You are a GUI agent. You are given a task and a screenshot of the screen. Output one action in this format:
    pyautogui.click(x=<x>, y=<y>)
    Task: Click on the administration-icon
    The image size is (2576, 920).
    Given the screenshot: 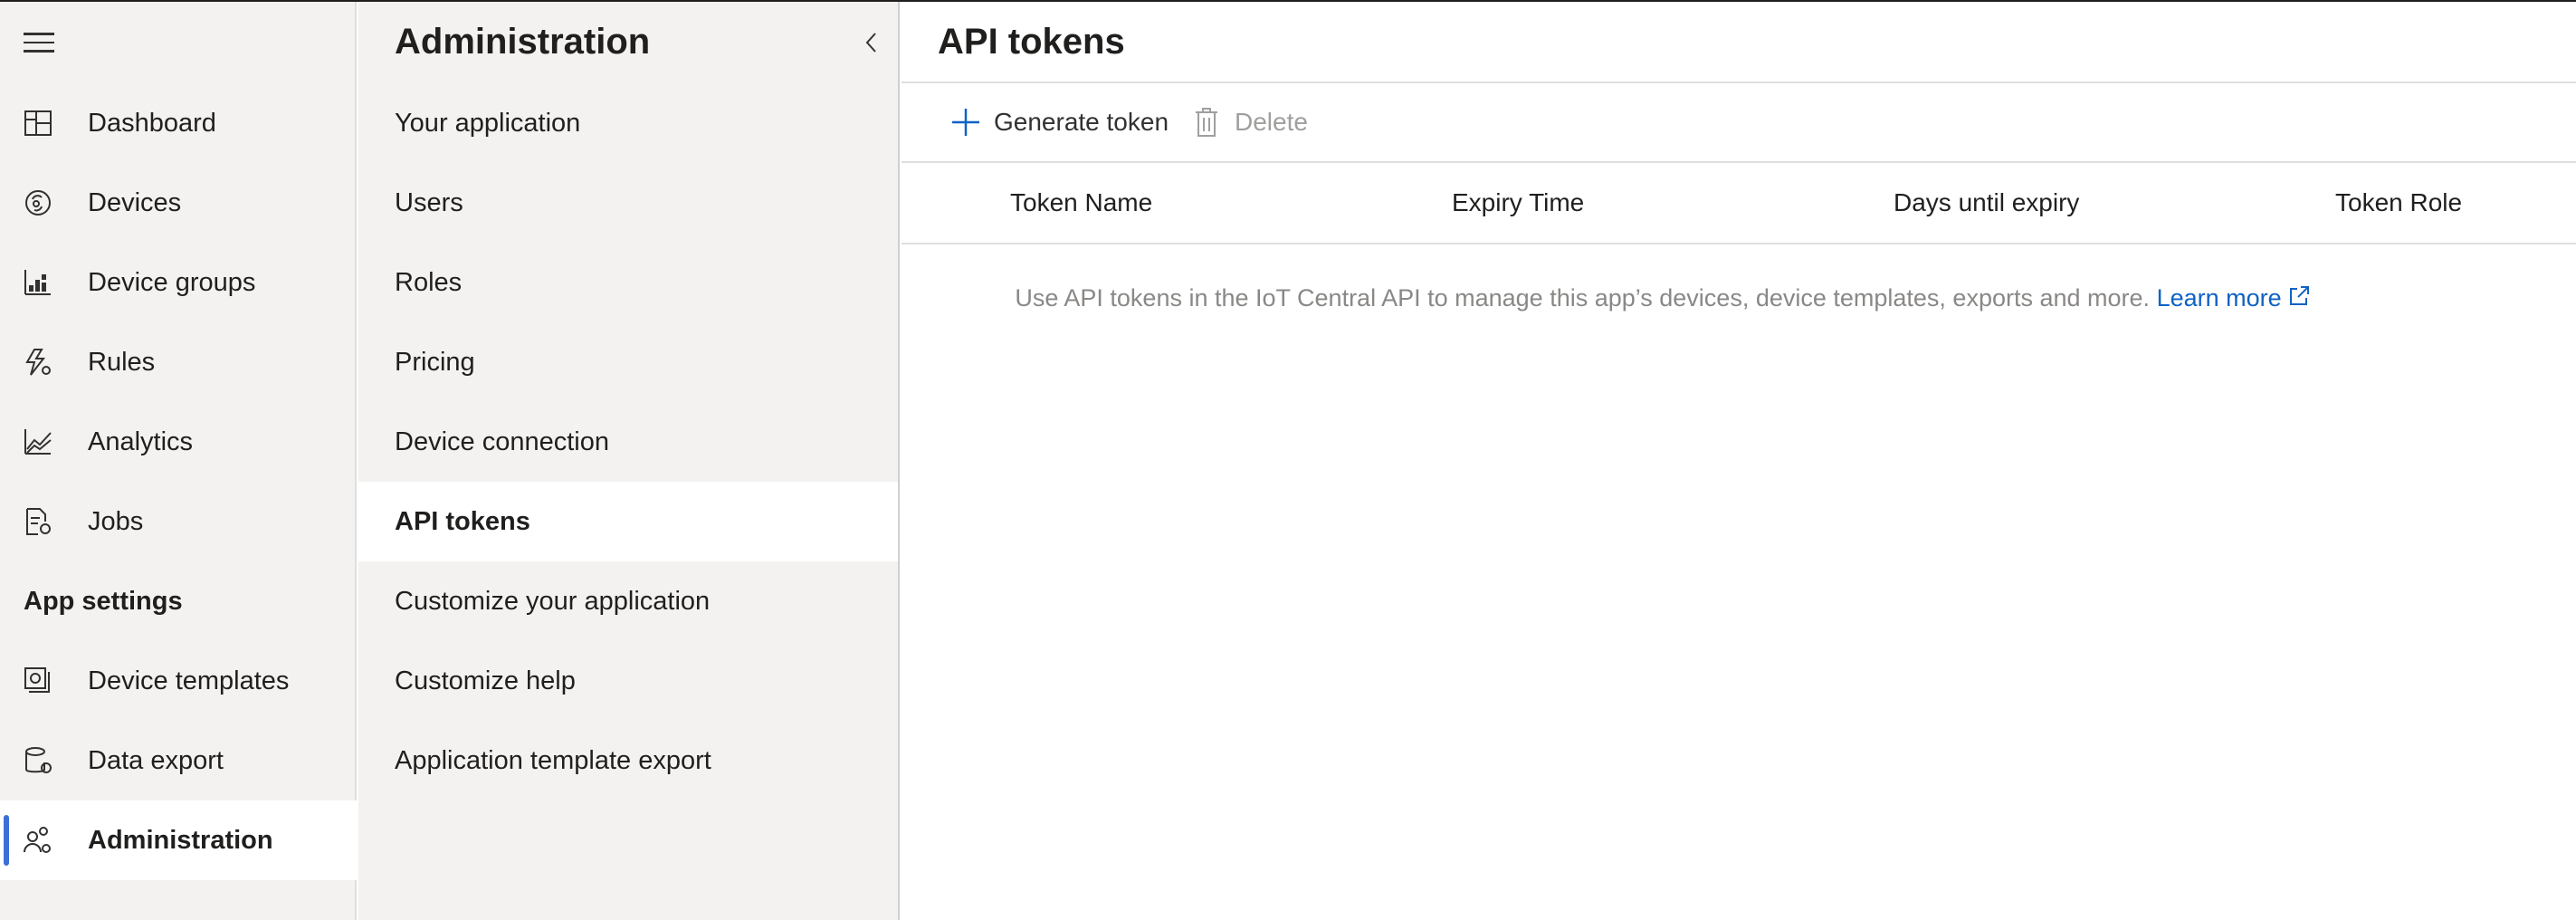 What is the action you would take?
    pyautogui.click(x=37, y=840)
    